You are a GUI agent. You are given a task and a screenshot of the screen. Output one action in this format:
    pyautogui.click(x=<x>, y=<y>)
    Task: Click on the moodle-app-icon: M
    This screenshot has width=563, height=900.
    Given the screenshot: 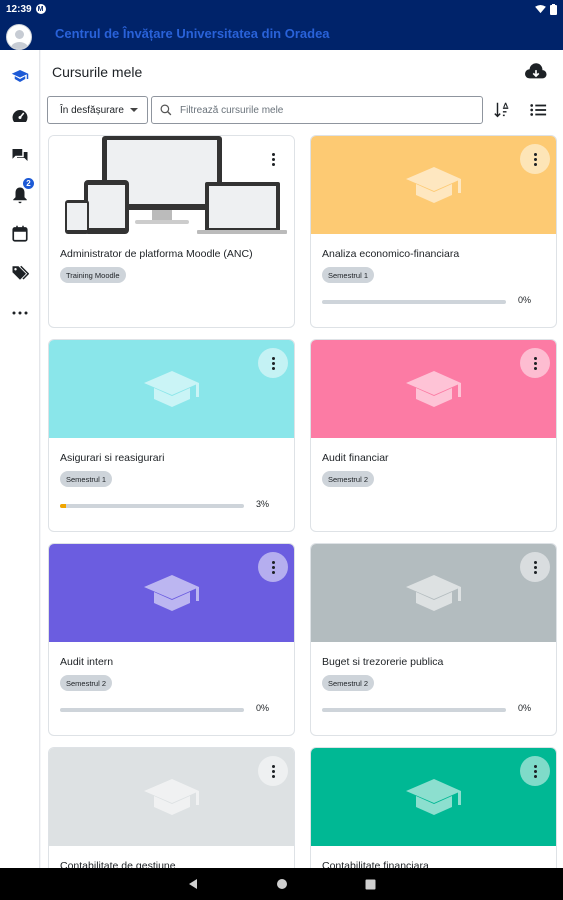 What is the action you would take?
    pyautogui.click(x=40, y=9)
    